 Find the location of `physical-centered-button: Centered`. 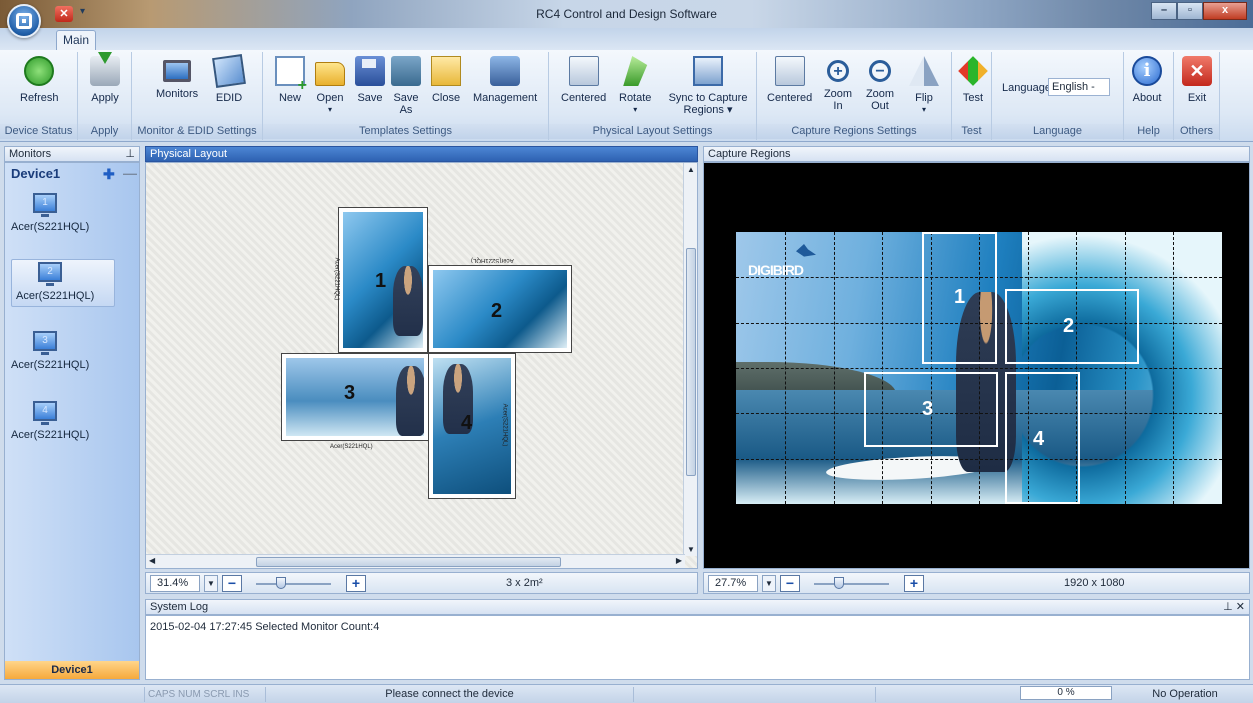

physical-centered-button: Centered is located at coordinates (583, 80).